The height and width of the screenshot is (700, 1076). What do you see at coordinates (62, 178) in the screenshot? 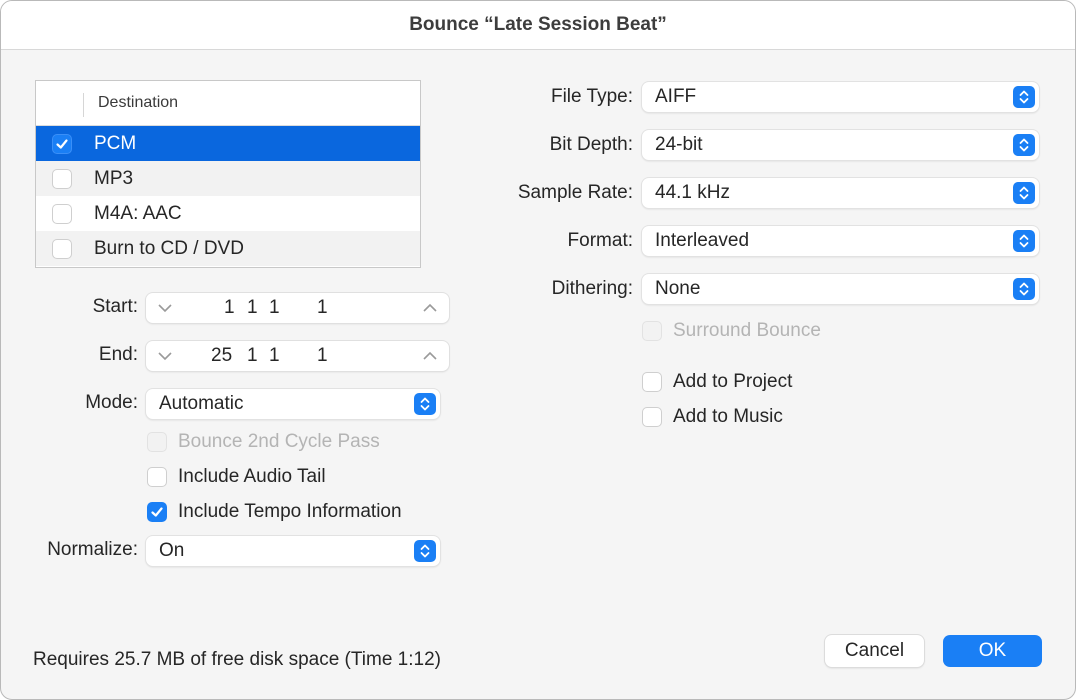
I see `mp3-checkbox` at bounding box center [62, 178].